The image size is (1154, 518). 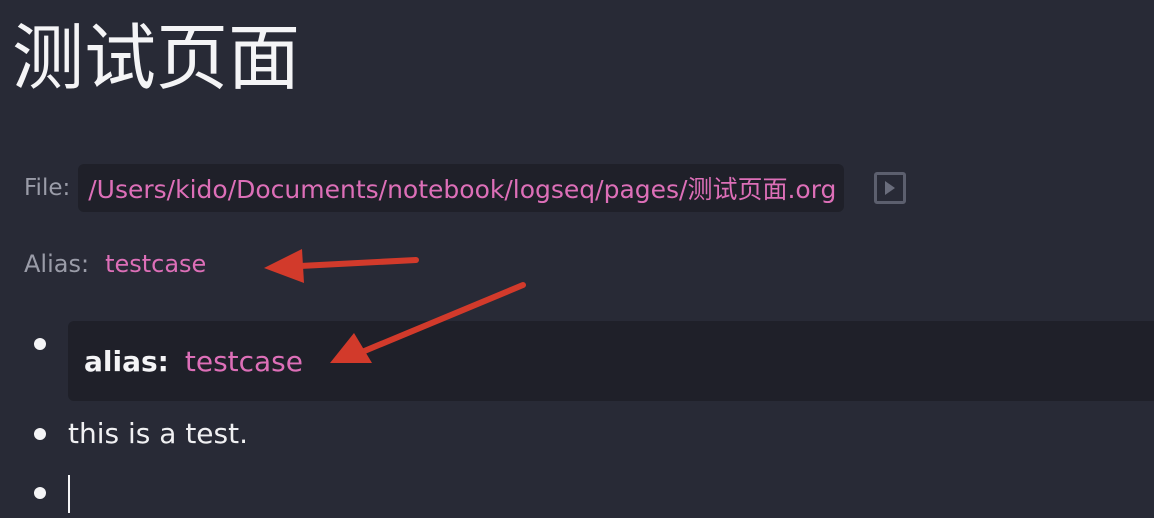 I want to click on alias-link: testcase, so click(x=155, y=264).